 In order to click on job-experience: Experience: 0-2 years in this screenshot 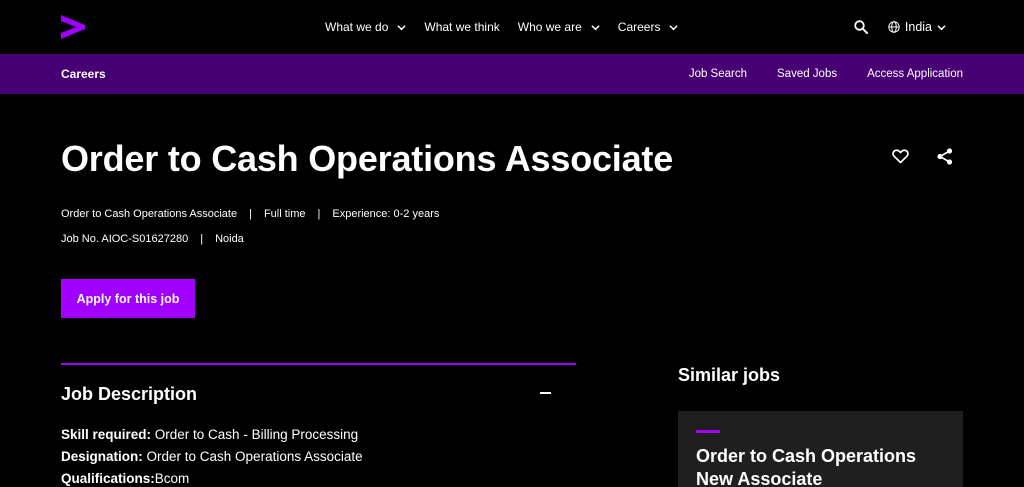, I will do `click(386, 214)`.